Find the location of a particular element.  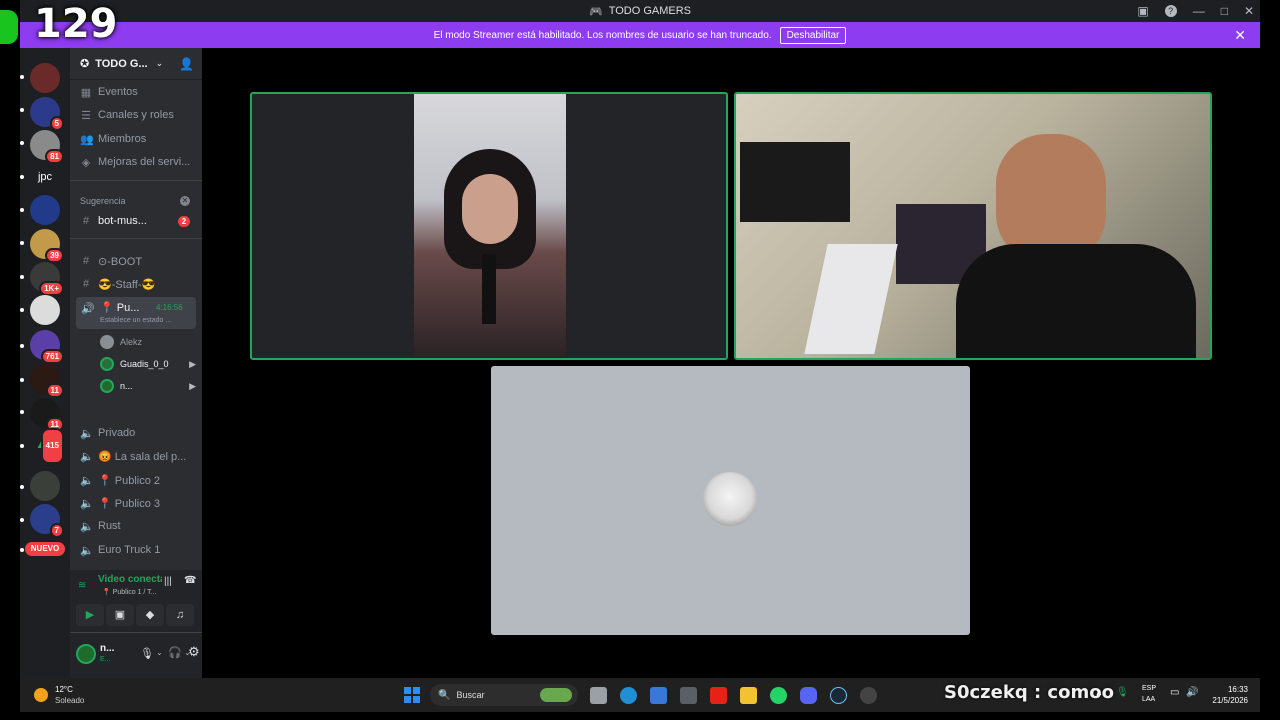

screen-share-button: ▣ is located at coordinates (120, 615).